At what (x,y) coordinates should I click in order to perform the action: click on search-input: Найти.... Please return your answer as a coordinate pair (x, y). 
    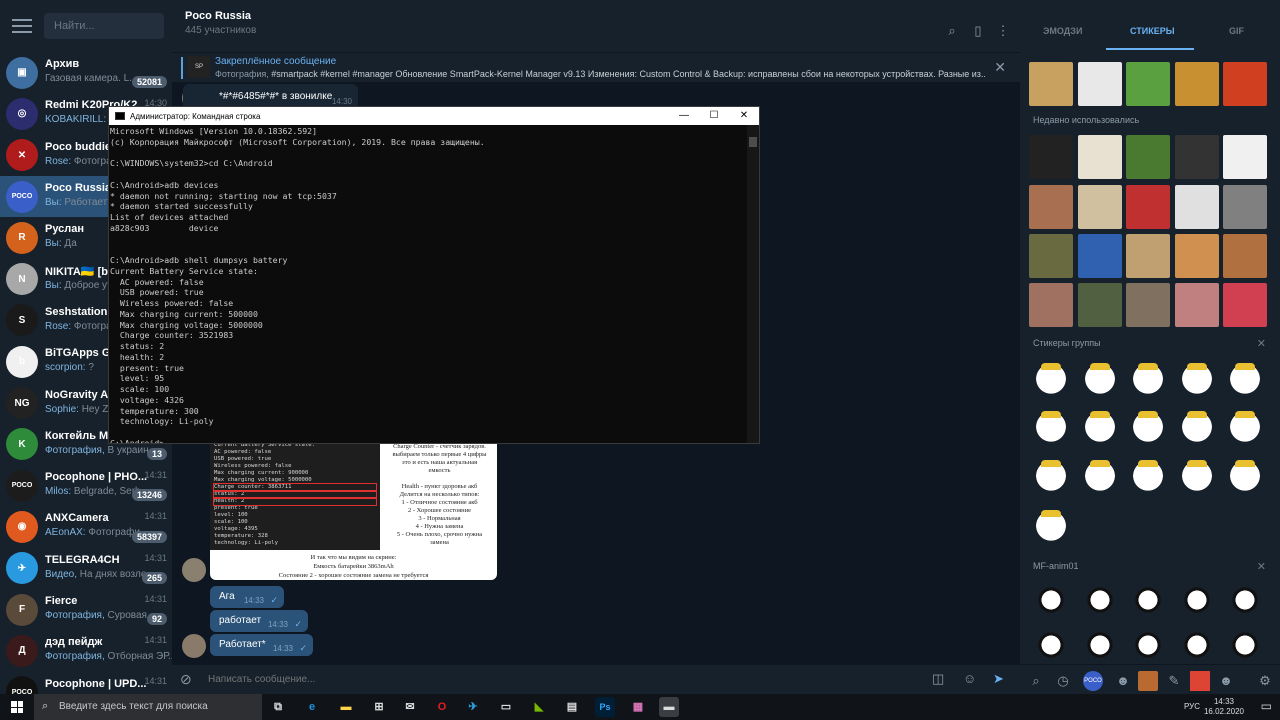
    Looking at the image, I should click on (104, 26).